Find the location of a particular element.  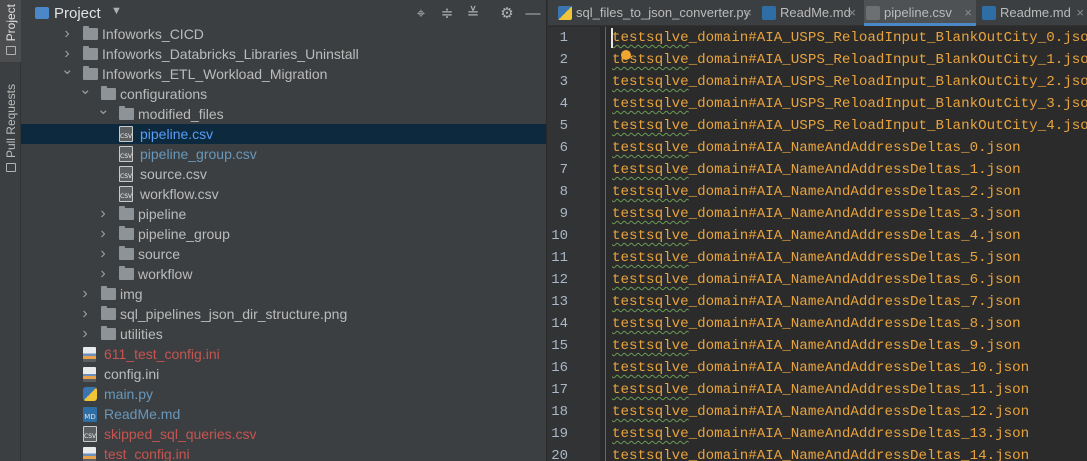

tree-file-row: CSV pipeline_group.csv is located at coordinates (283, 154).